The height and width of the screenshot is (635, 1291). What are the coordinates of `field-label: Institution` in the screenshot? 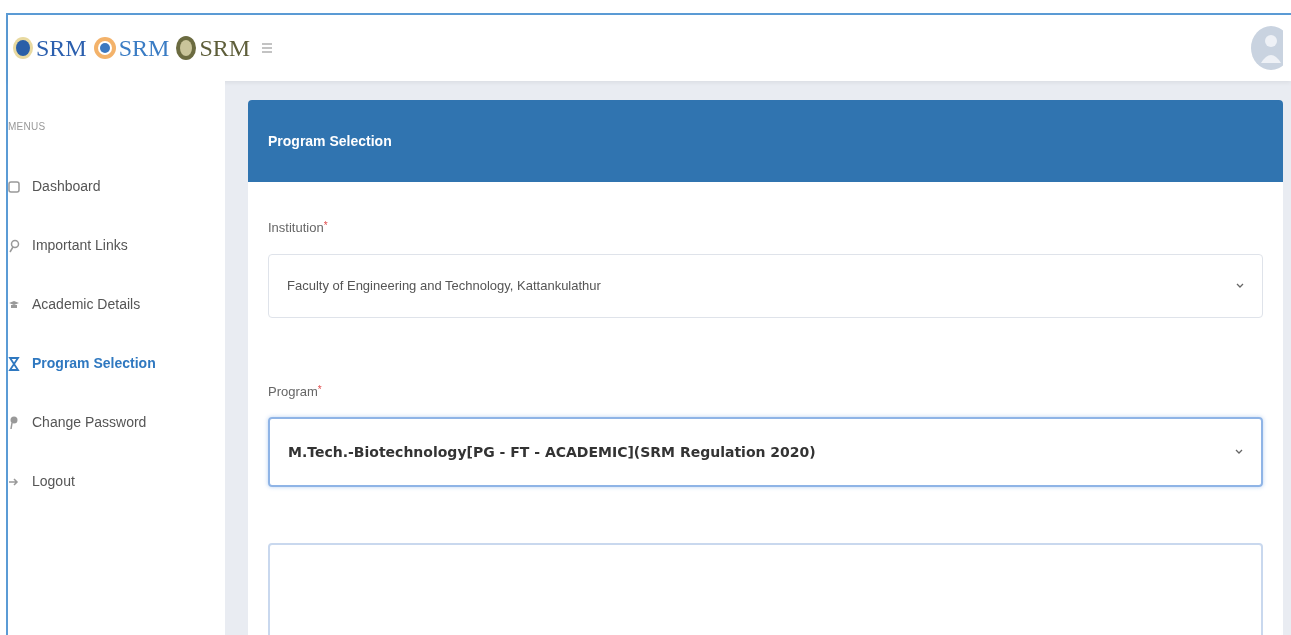 It's located at (296, 228).